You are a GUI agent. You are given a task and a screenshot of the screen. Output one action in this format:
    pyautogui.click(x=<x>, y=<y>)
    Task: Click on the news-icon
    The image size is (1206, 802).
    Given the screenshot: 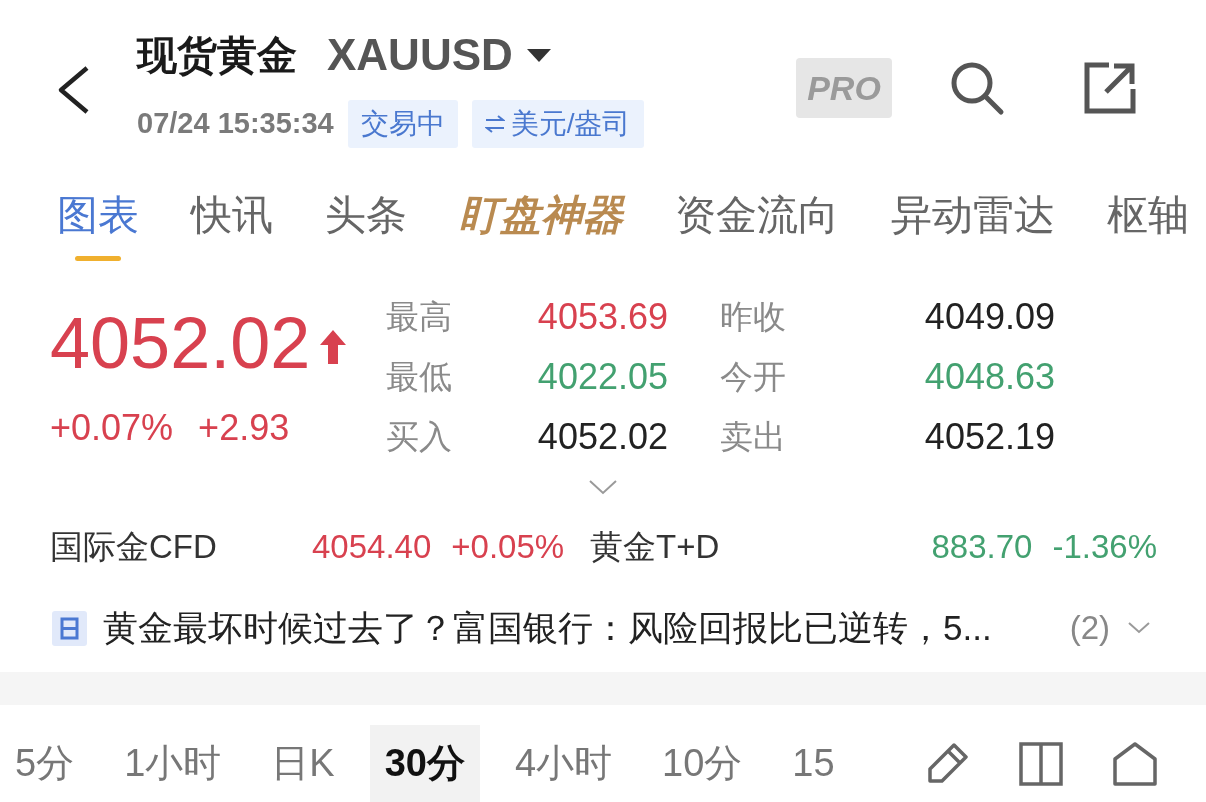 What is the action you would take?
    pyautogui.click(x=69, y=628)
    